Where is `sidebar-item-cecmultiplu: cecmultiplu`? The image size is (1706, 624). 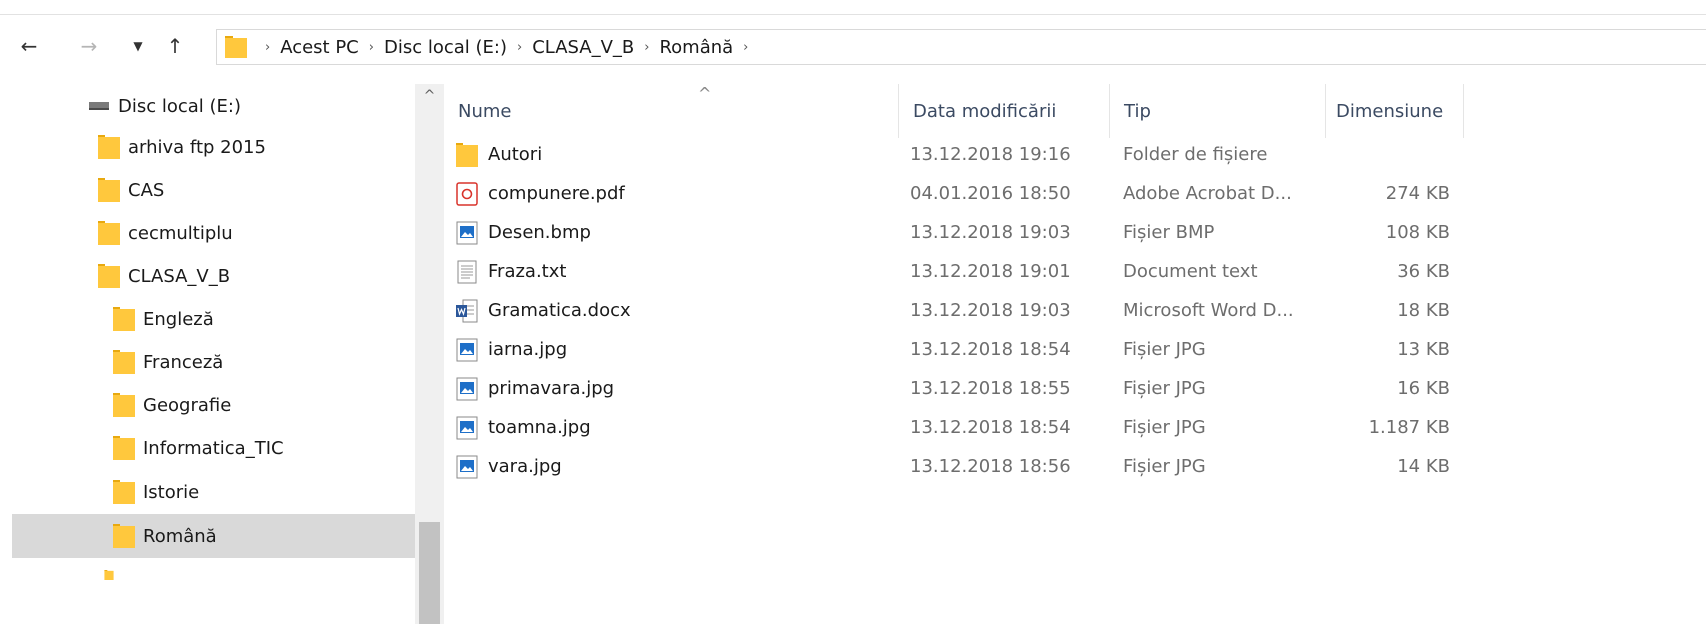
sidebar-item-cecmultiplu: cecmultiplu is located at coordinates (213, 233).